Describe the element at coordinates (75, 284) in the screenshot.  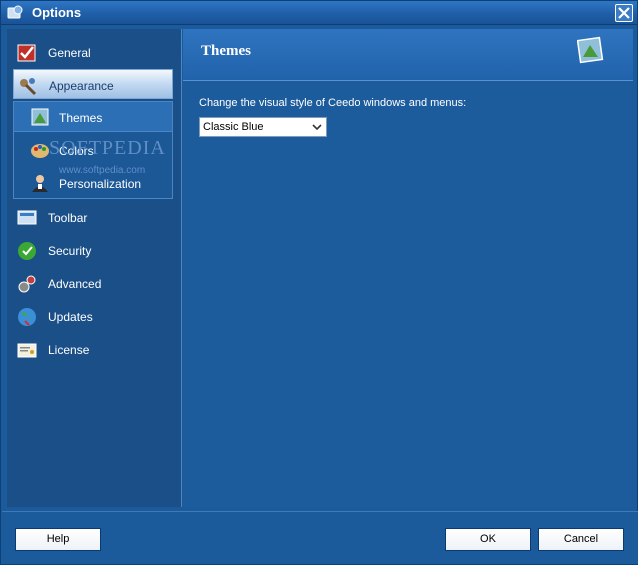
I see `sidebar-item-label: Advanced` at that location.